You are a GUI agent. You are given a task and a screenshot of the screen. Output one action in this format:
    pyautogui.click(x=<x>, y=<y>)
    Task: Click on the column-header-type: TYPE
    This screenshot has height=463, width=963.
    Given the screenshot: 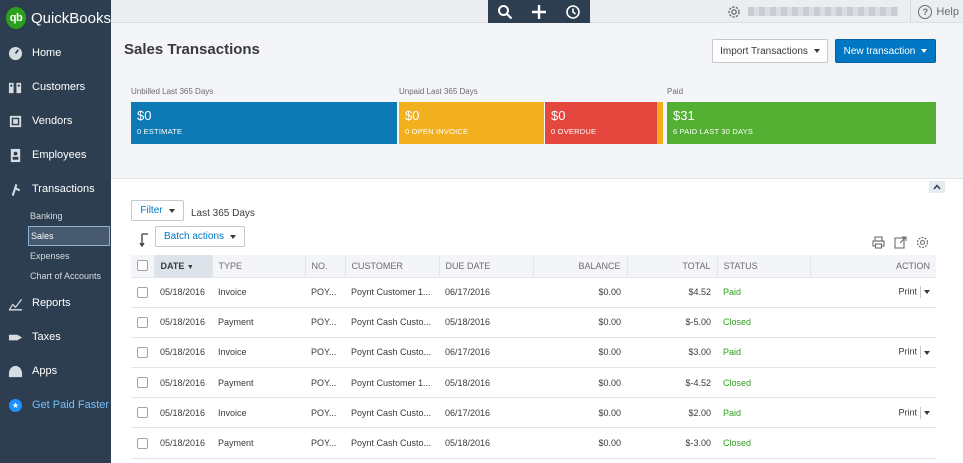 What is the action you would take?
    pyautogui.click(x=259, y=266)
    